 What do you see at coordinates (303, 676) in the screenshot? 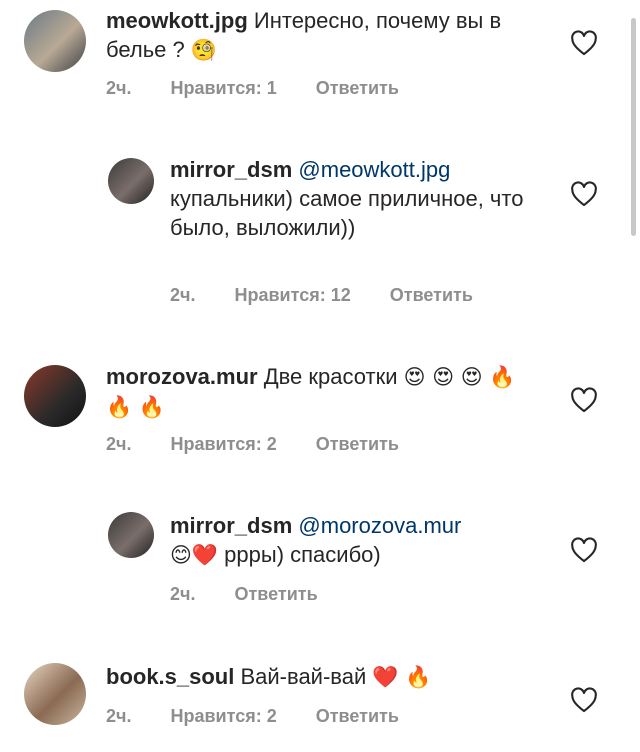
I see `comment-text: Вай-вай-вай` at bounding box center [303, 676].